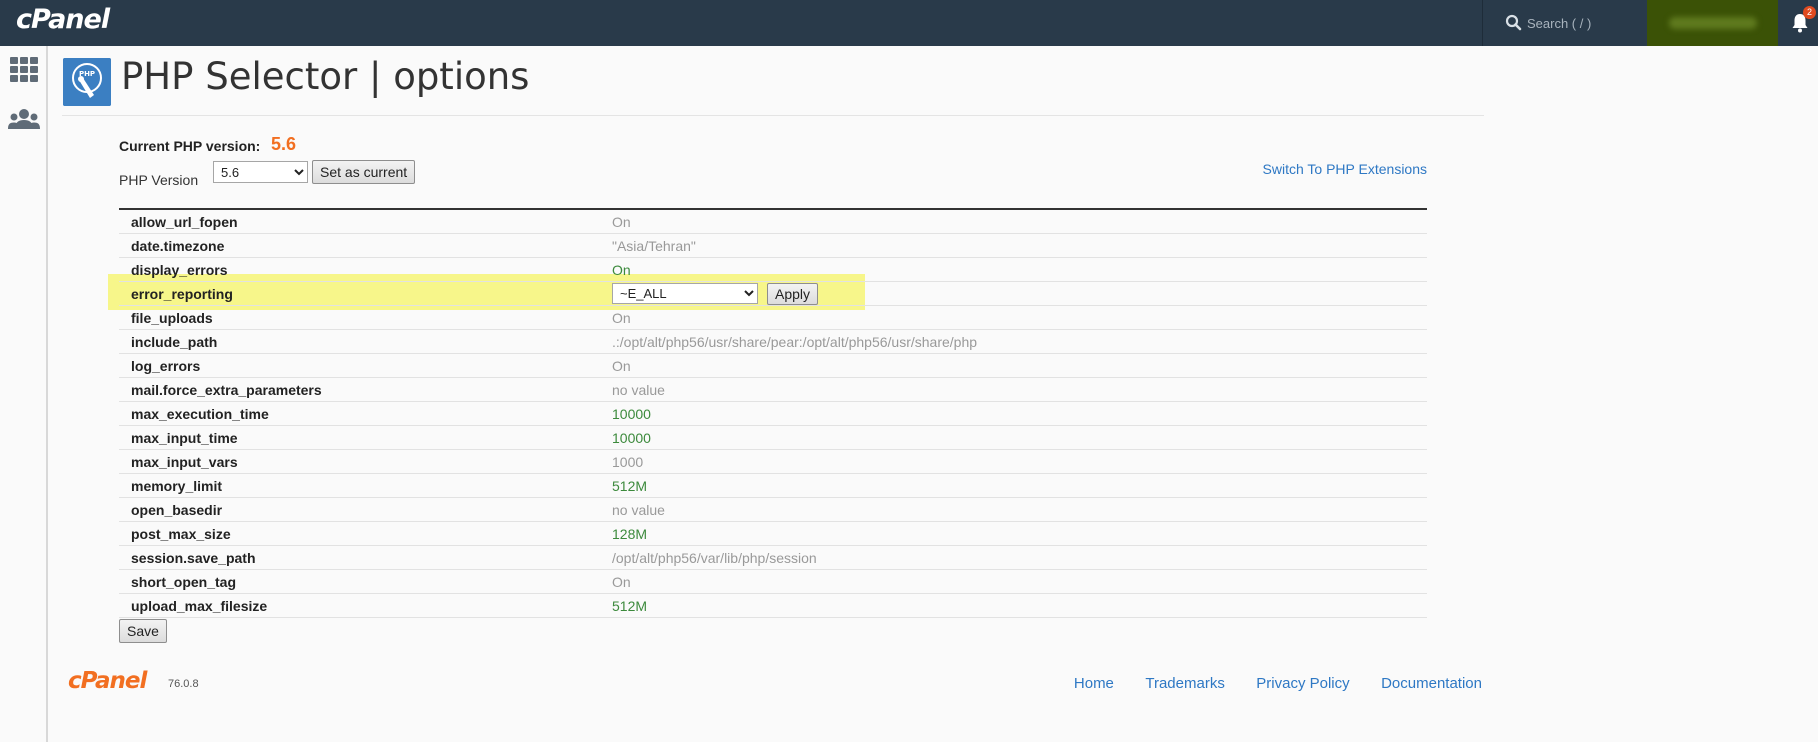  I want to click on option-value: 128M, so click(629, 534).